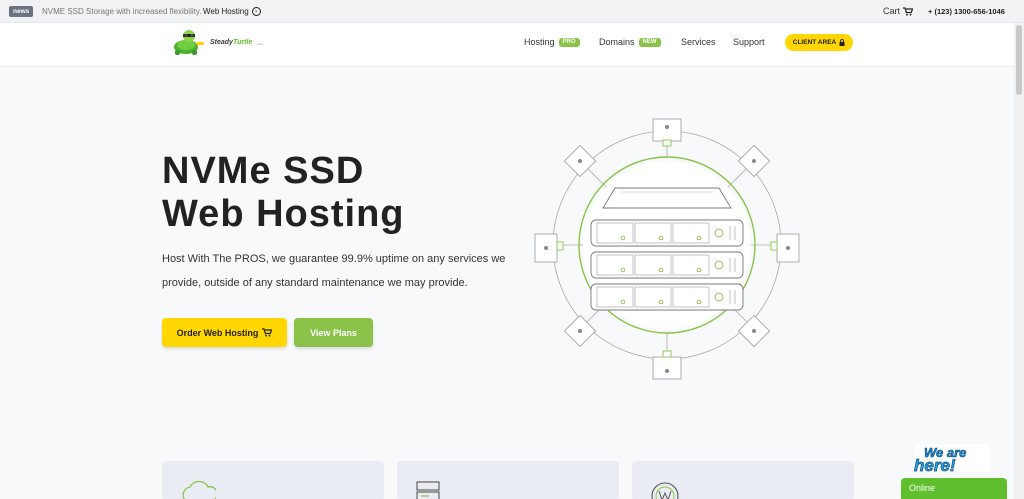  What do you see at coordinates (189, 42) in the screenshot?
I see `turtle-logo-icon` at bounding box center [189, 42].